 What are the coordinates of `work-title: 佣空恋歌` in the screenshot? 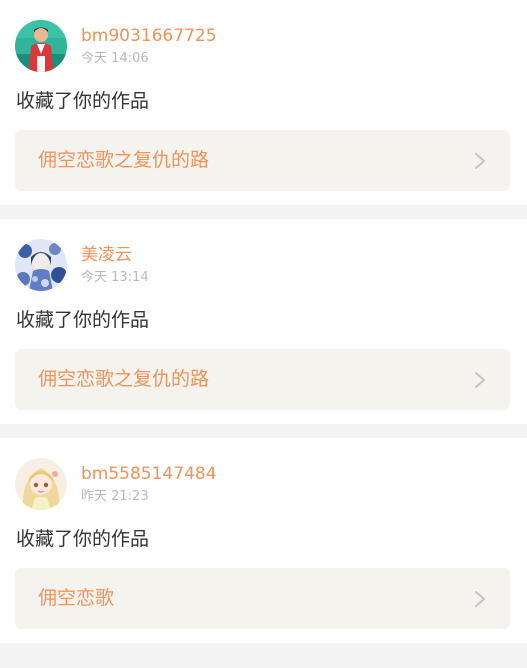 It's located at (76, 598).